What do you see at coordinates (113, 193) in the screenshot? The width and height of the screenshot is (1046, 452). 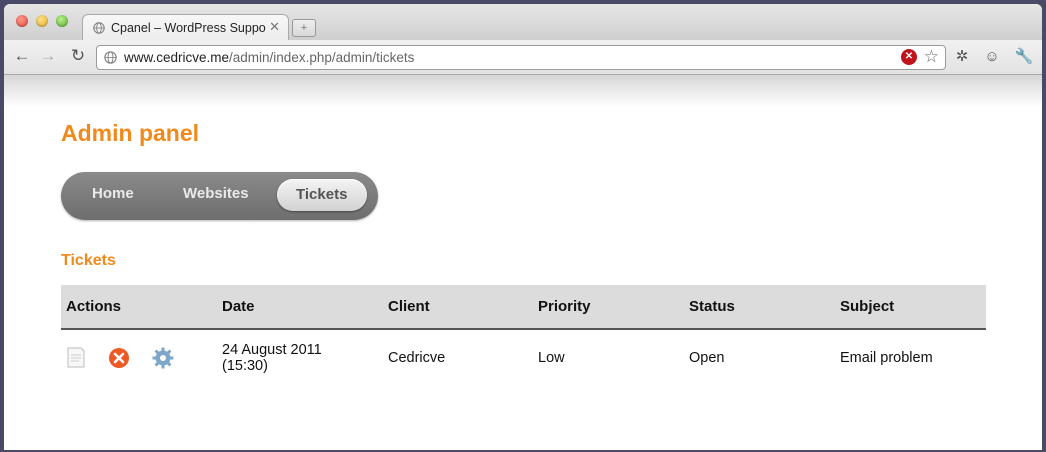 I see `nav-home: Home` at bounding box center [113, 193].